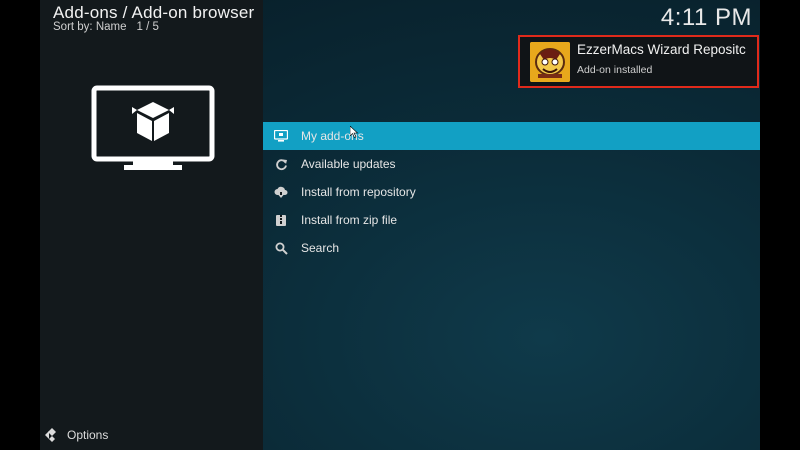 Image resolution: width=800 pixels, height=450 pixels. I want to click on menu-item-install-from-repository: Install from repository, so click(511, 192).